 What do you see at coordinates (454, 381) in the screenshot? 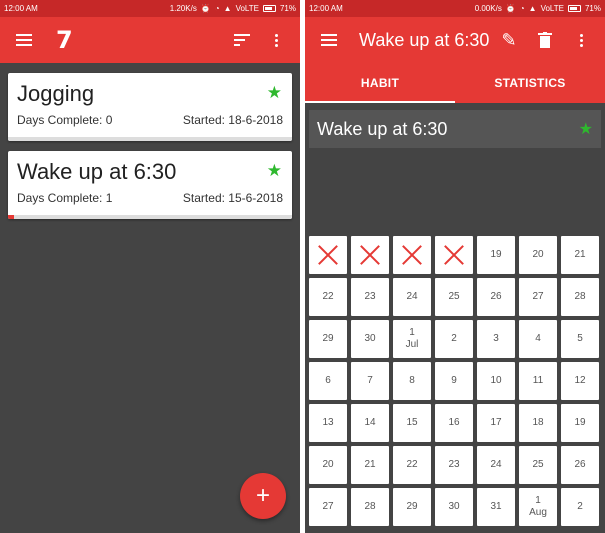
I see `calendar-day: 9` at bounding box center [454, 381].